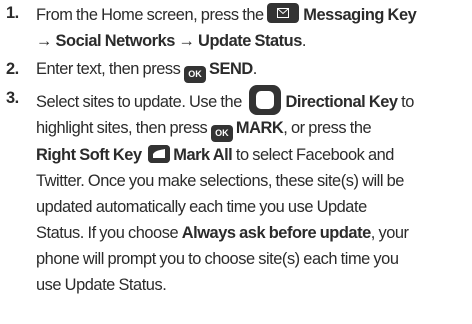  What do you see at coordinates (12, 98) in the screenshot?
I see `step-number: 3.` at bounding box center [12, 98].